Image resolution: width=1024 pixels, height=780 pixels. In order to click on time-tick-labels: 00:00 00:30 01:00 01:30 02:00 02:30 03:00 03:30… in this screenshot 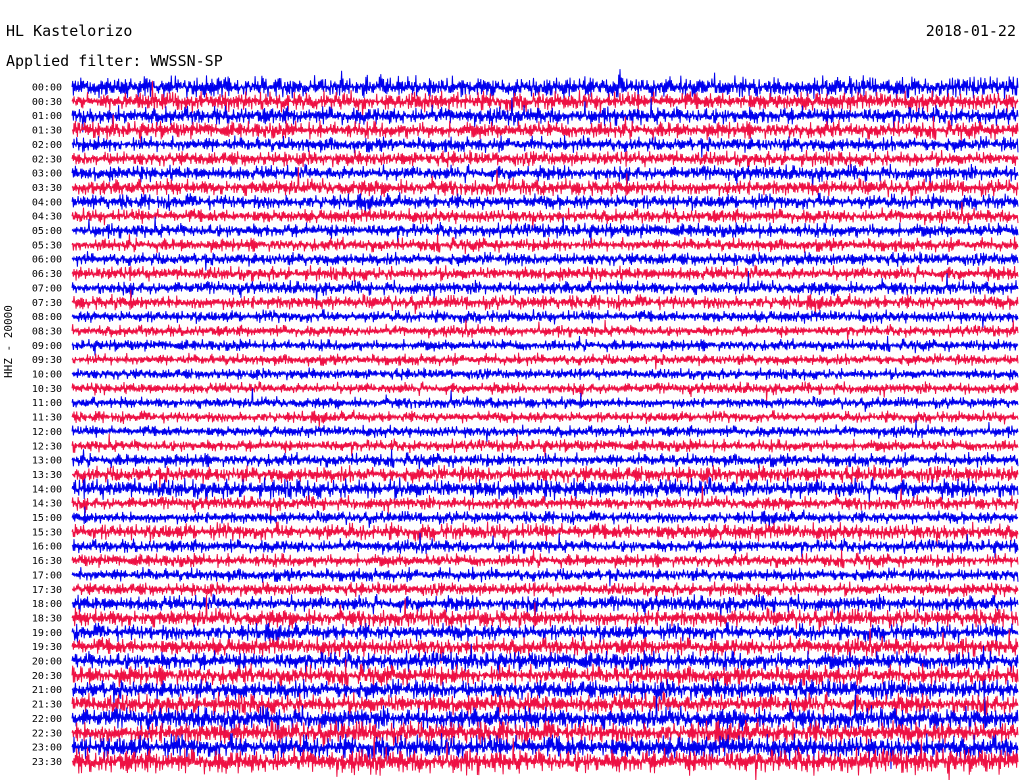, I will do `click(47, 425)`.